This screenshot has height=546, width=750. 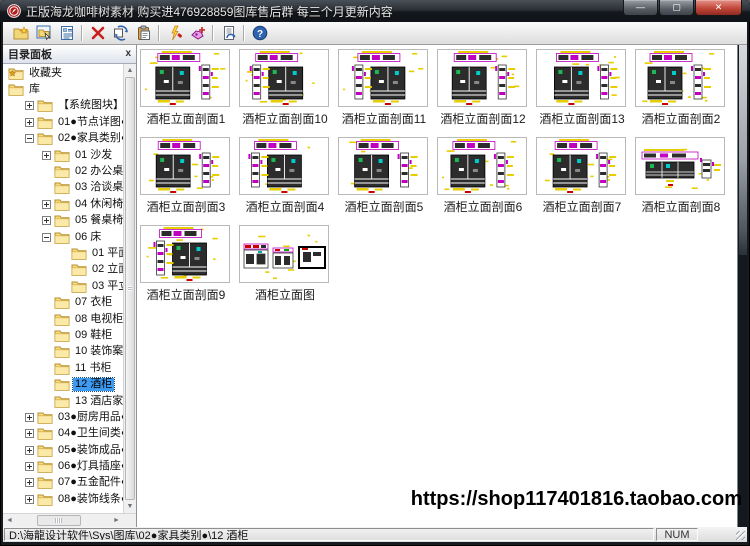 I want to click on gallery-item: 酒柜立面剖面12, so click(x=483, y=87).